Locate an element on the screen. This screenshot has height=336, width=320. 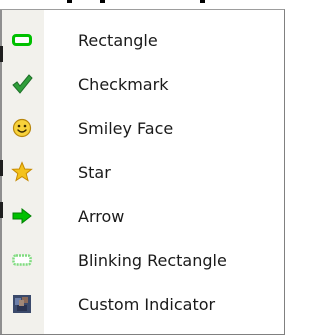
menu-item-label: Smiley Face is located at coordinates (126, 128).